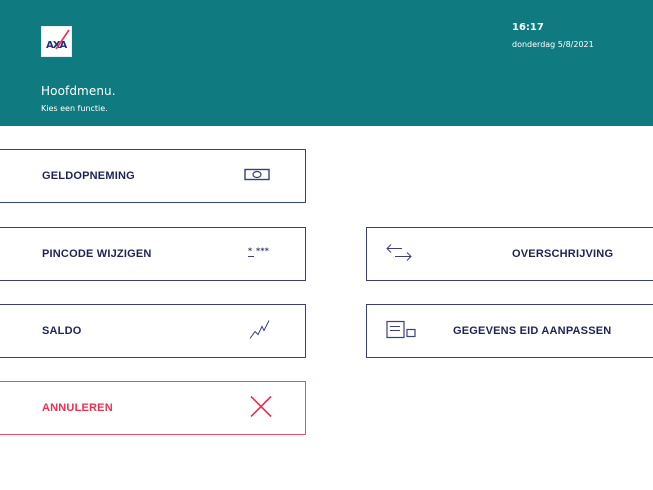 The height and width of the screenshot is (490, 653). I want to click on change-pin-label: PINCODE WIJZIGEN, so click(97, 254).